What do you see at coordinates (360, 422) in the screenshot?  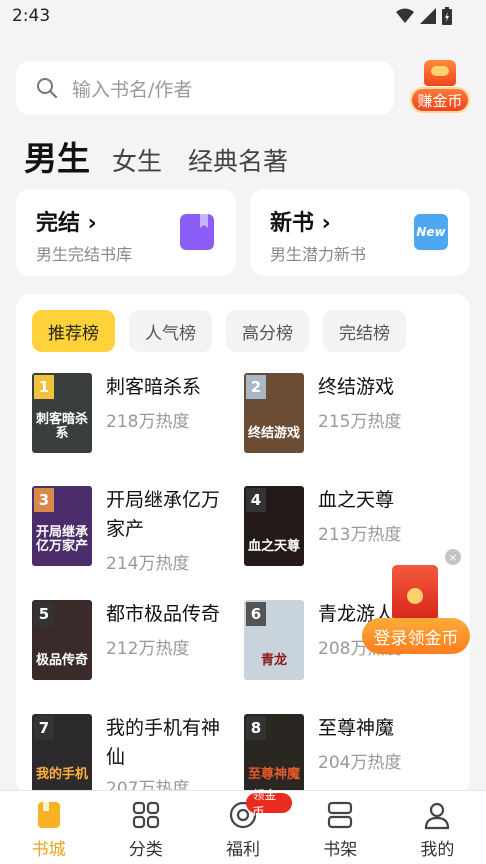 I see `book-heat: 215万热度` at bounding box center [360, 422].